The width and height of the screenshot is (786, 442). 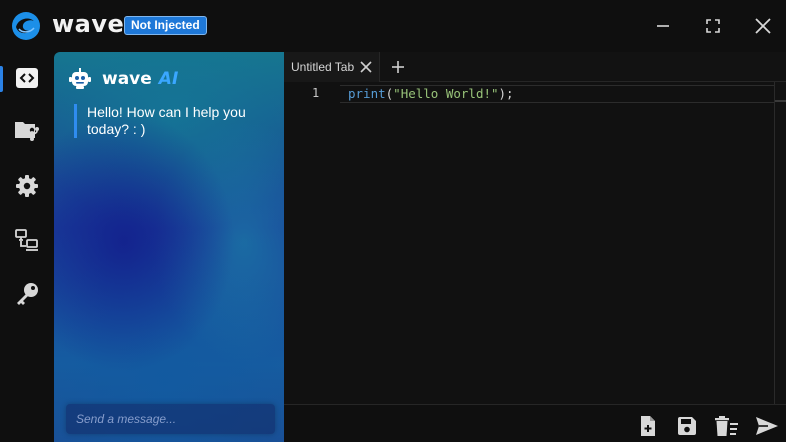 I want to click on execute-button, so click(x=767, y=426).